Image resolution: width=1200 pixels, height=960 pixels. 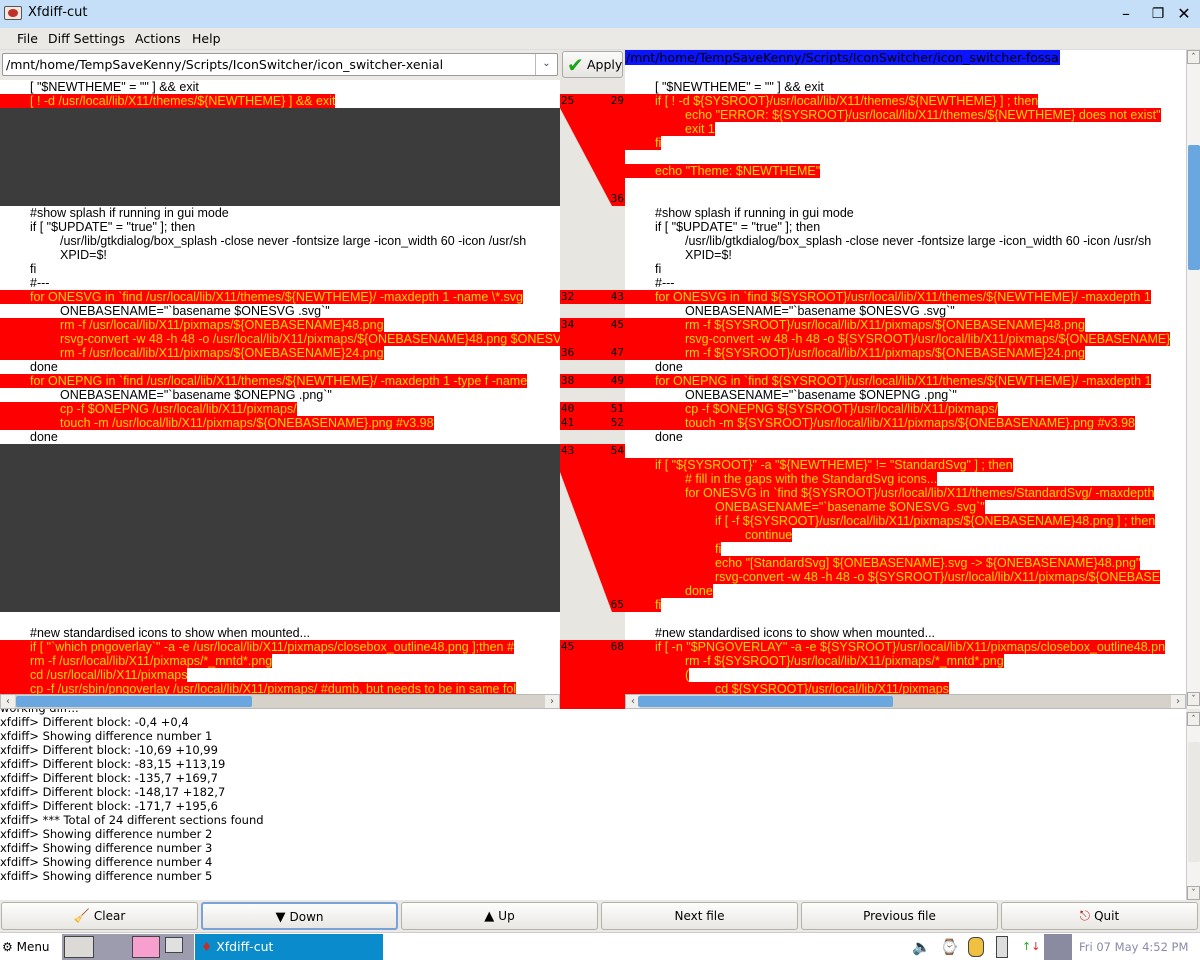 What do you see at coordinates (289, 947) in the screenshot?
I see `taskbar-task-xfdiff: ♦ Xfdiff-cut` at bounding box center [289, 947].